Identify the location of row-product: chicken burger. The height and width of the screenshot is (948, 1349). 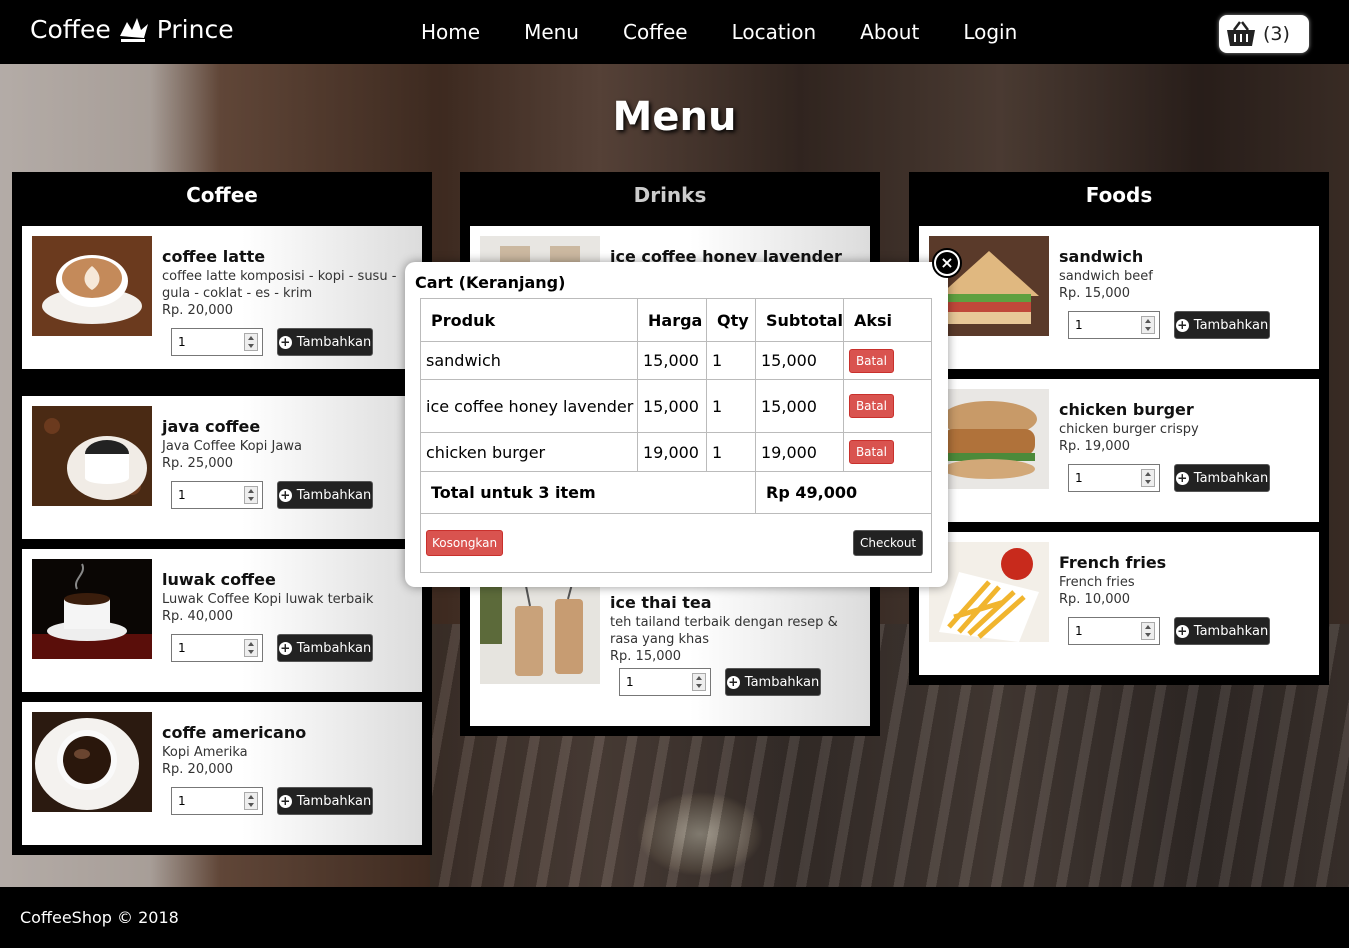
(529, 452).